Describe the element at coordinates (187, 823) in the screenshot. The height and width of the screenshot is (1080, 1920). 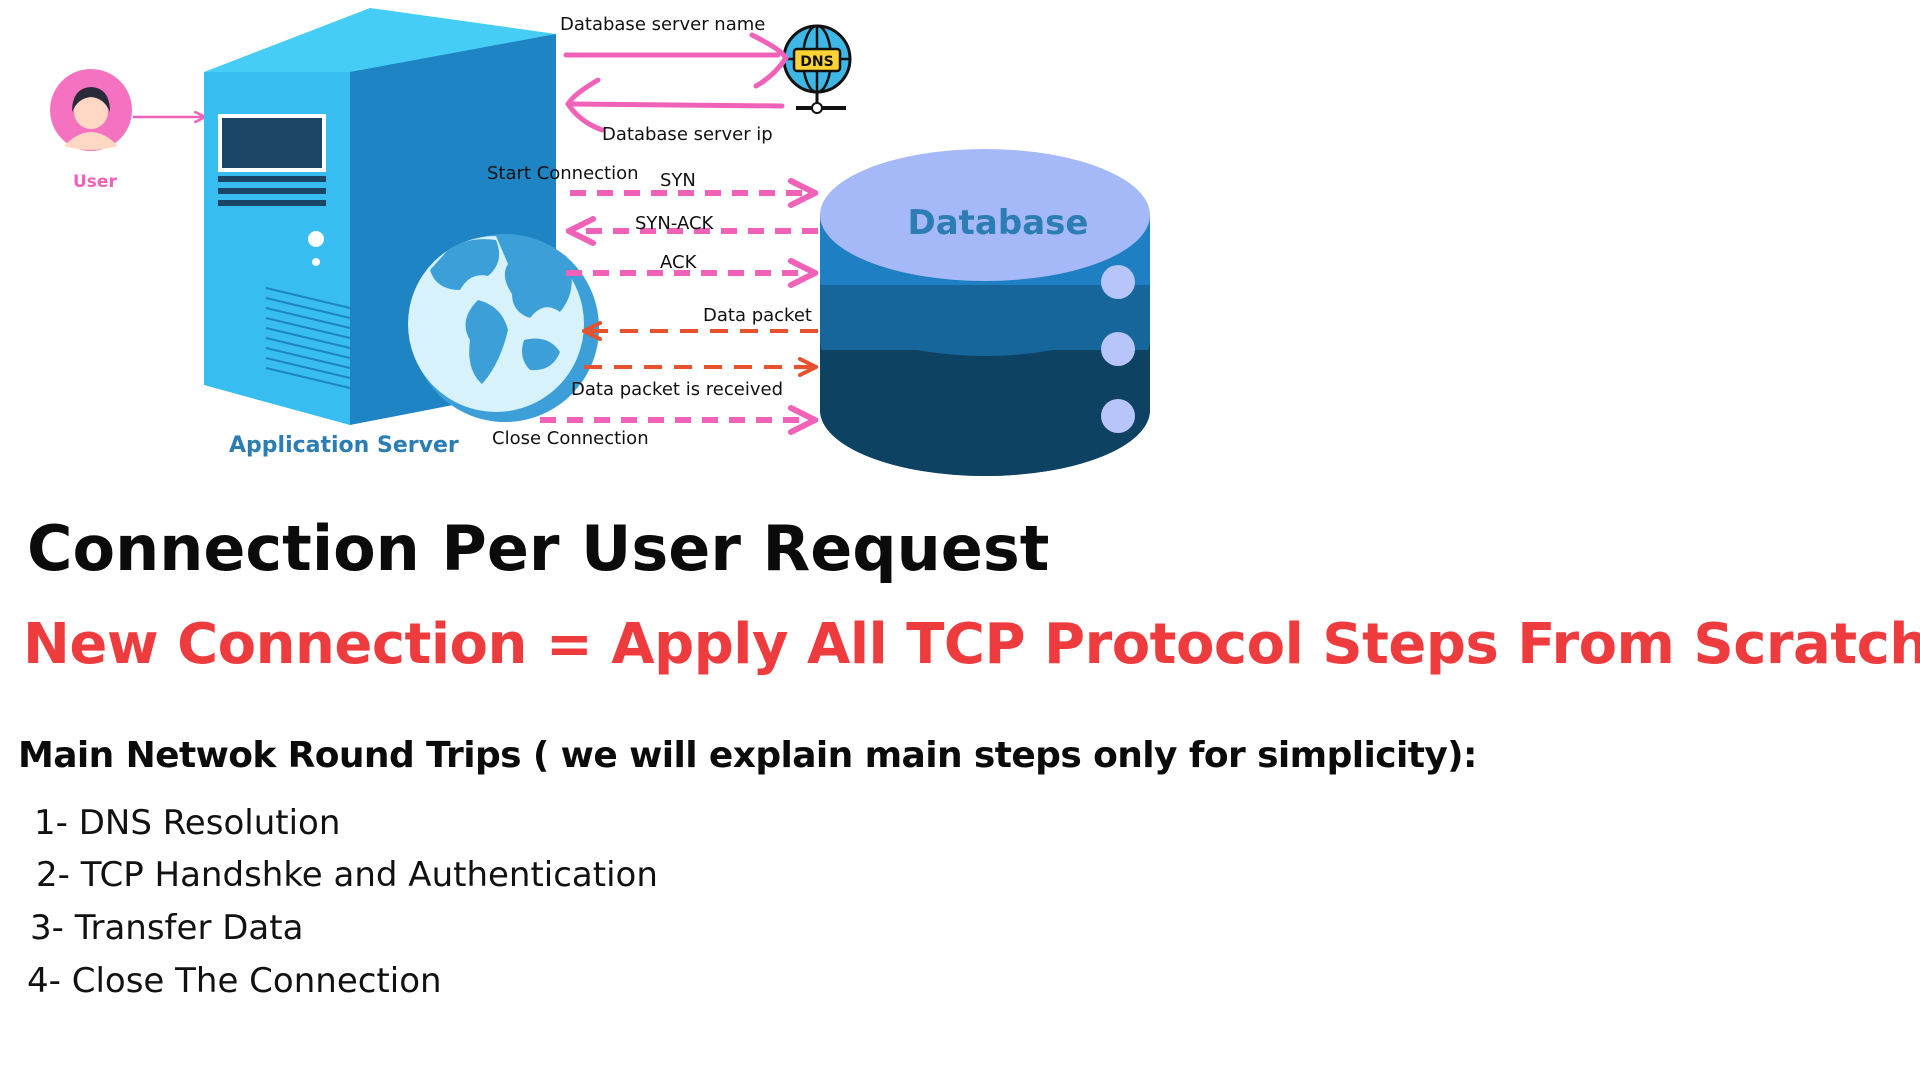
I see `step-dns-resolution: 1- DNS Resolution` at that location.